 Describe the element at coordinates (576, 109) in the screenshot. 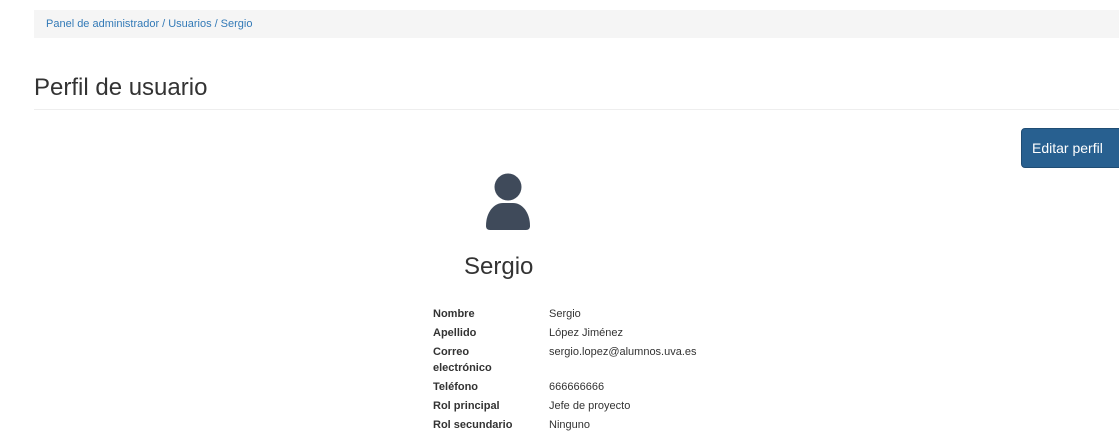

I see `title-divider` at that location.